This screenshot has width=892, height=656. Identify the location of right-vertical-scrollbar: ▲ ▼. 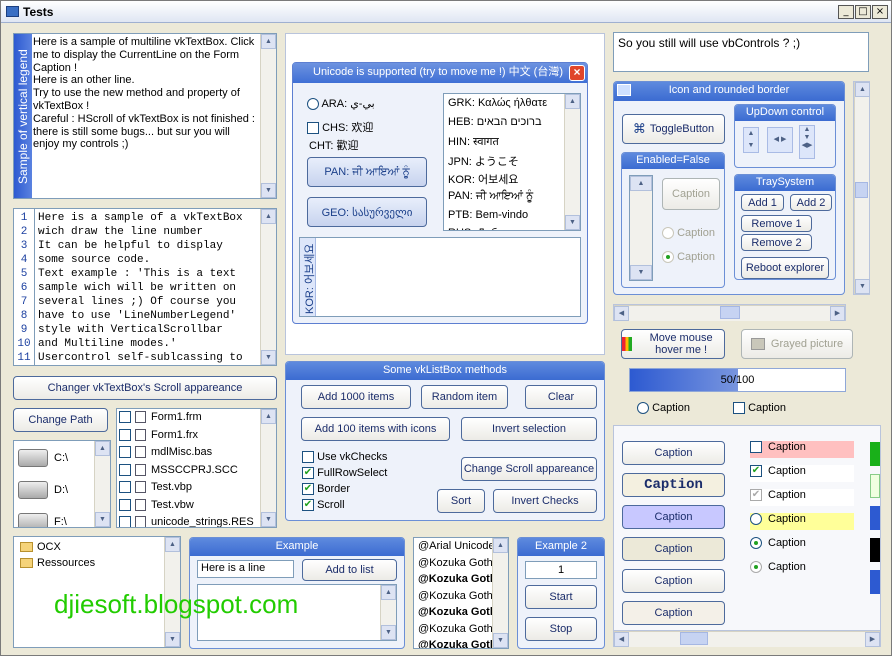
(861, 188).